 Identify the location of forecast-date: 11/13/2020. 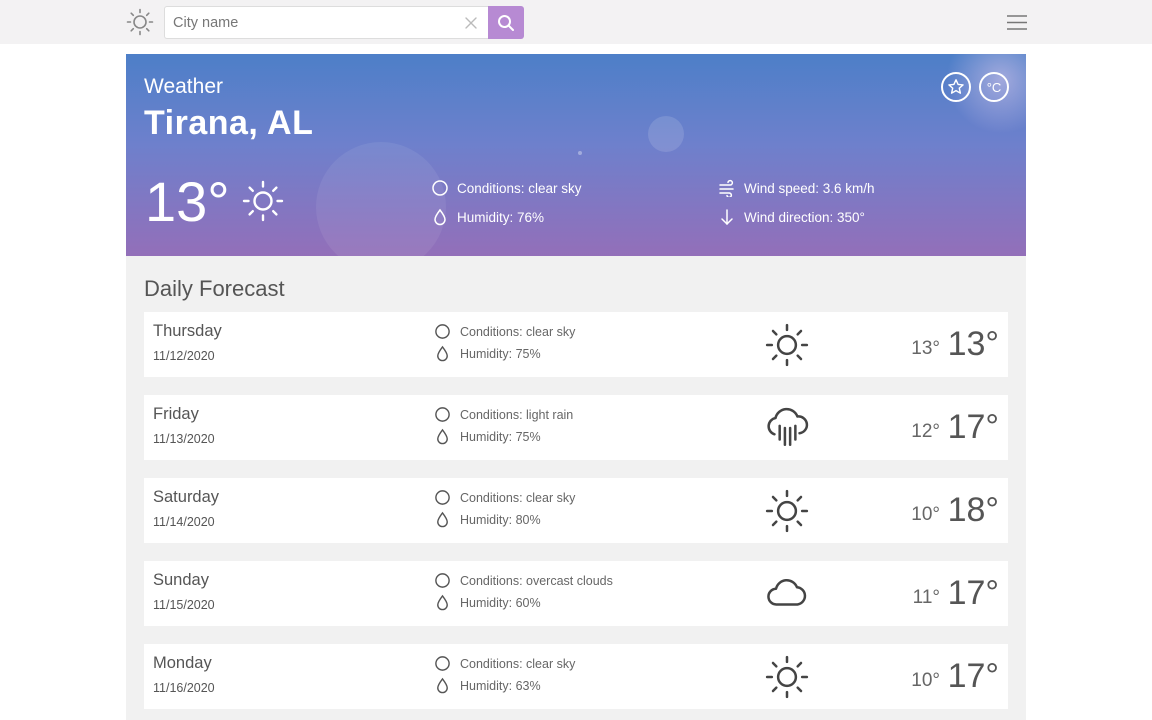
(184, 439).